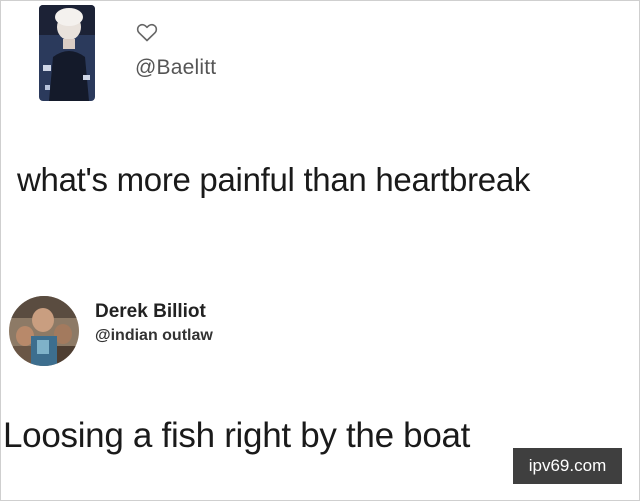 Image resolution: width=640 pixels, height=501 pixels. What do you see at coordinates (147, 32) in the screenshot?
I see `heart-icon` at bounding box center [147, 32].